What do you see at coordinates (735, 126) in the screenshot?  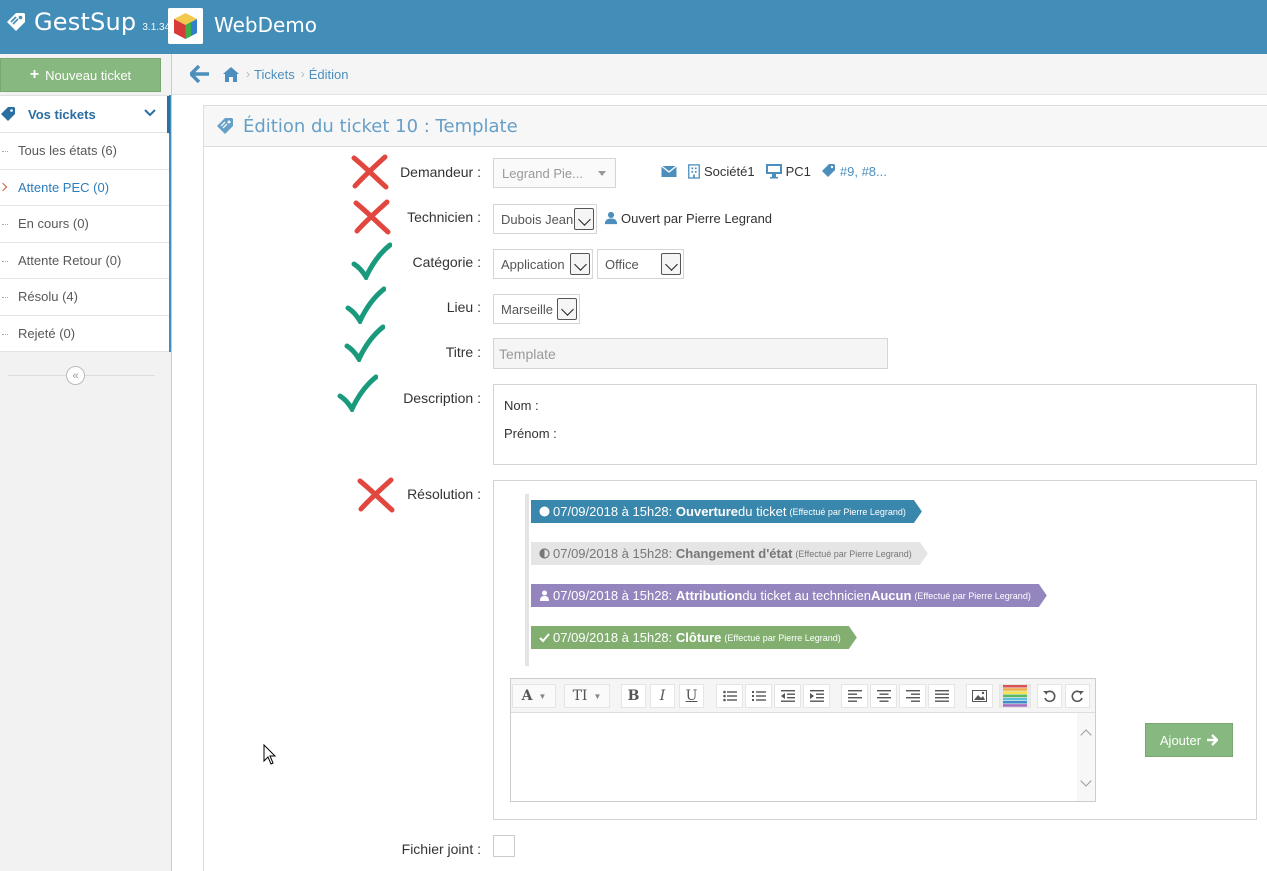 I see `widget-header: Édition du ticket 10 : Template` at bounding box center [735, 126].